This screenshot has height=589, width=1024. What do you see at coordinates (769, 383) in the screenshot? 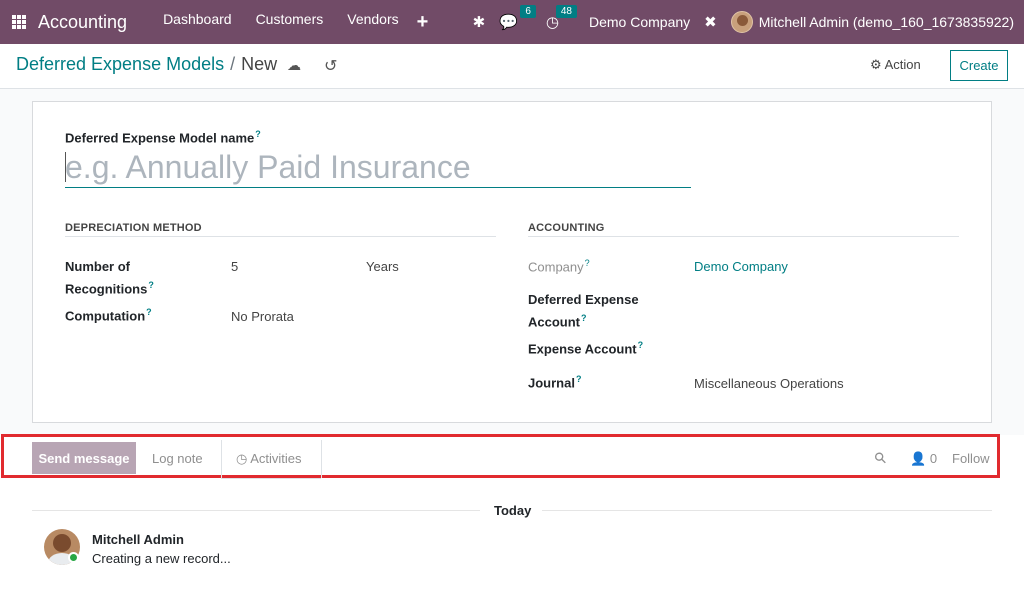
I see `journal-value: Miscellaneous Operations` at bounding box center [769, 383].